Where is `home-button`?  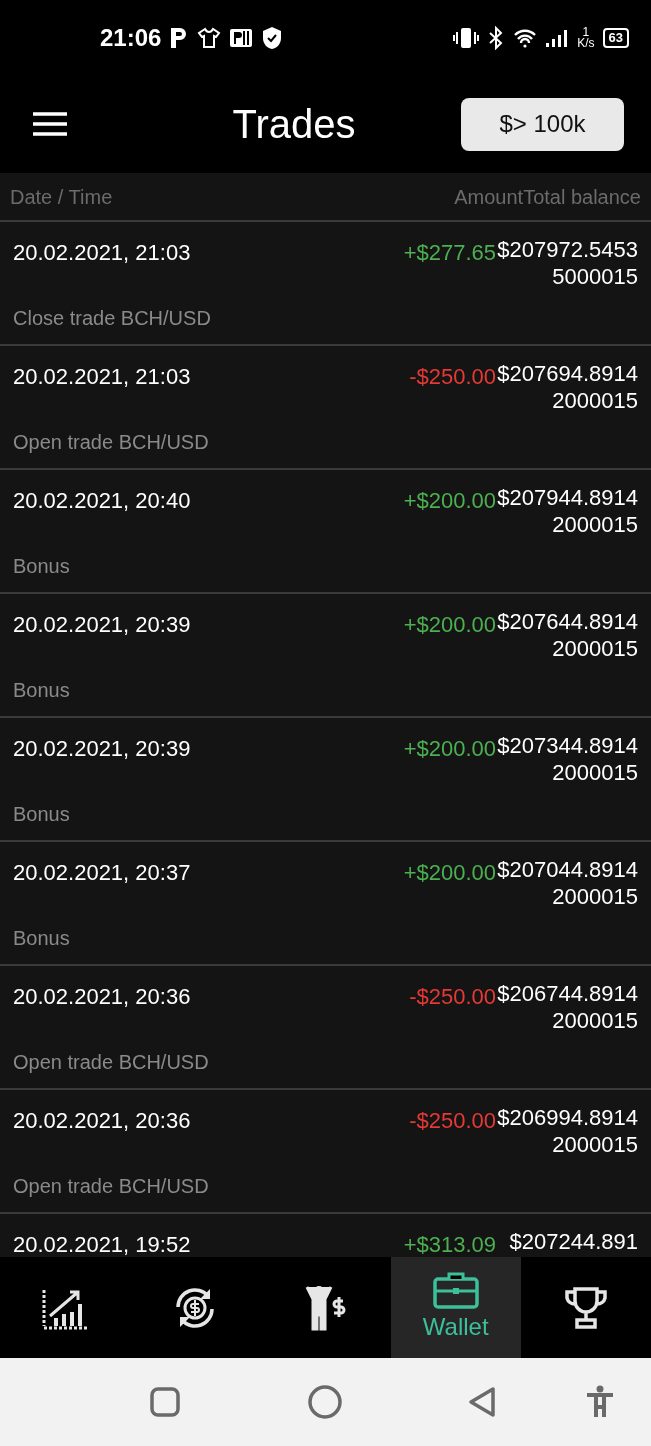
home-button is located at coordinates (325, 1402).